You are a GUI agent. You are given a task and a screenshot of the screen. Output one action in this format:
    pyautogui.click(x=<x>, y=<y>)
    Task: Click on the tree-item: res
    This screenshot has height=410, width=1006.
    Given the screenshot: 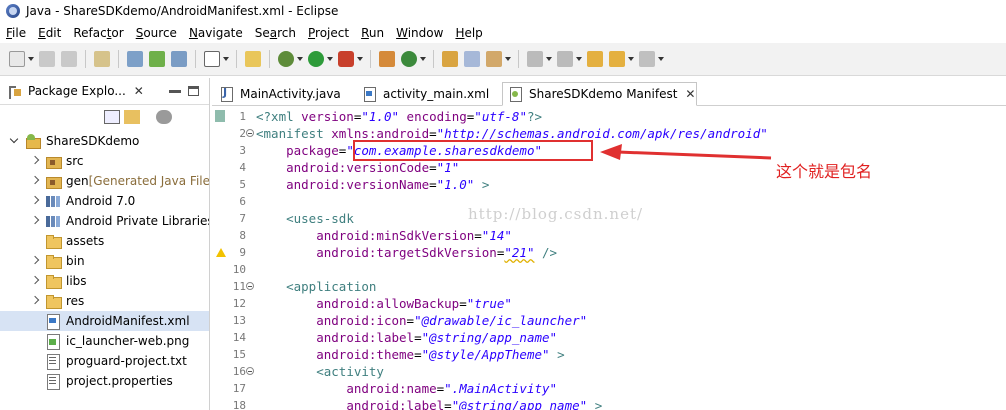 What is the action you would take?
    pyautogui.click(x=104, y=301)
    